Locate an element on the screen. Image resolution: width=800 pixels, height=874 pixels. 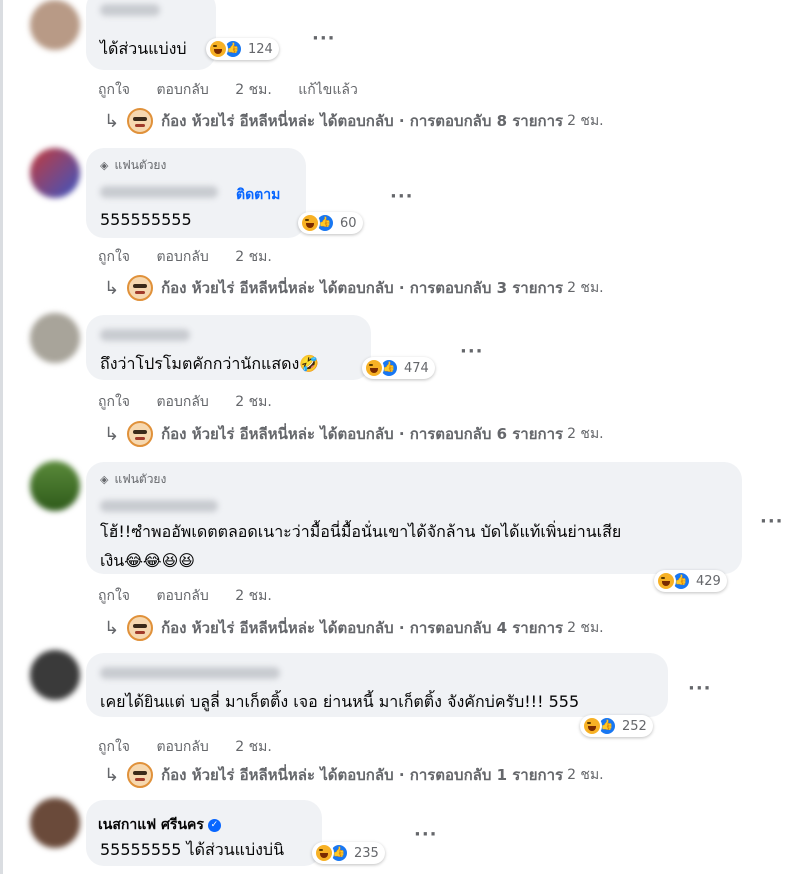
comment-text: ได้ส่วนแบ่งบ่ is located at coordinates (143, 48).